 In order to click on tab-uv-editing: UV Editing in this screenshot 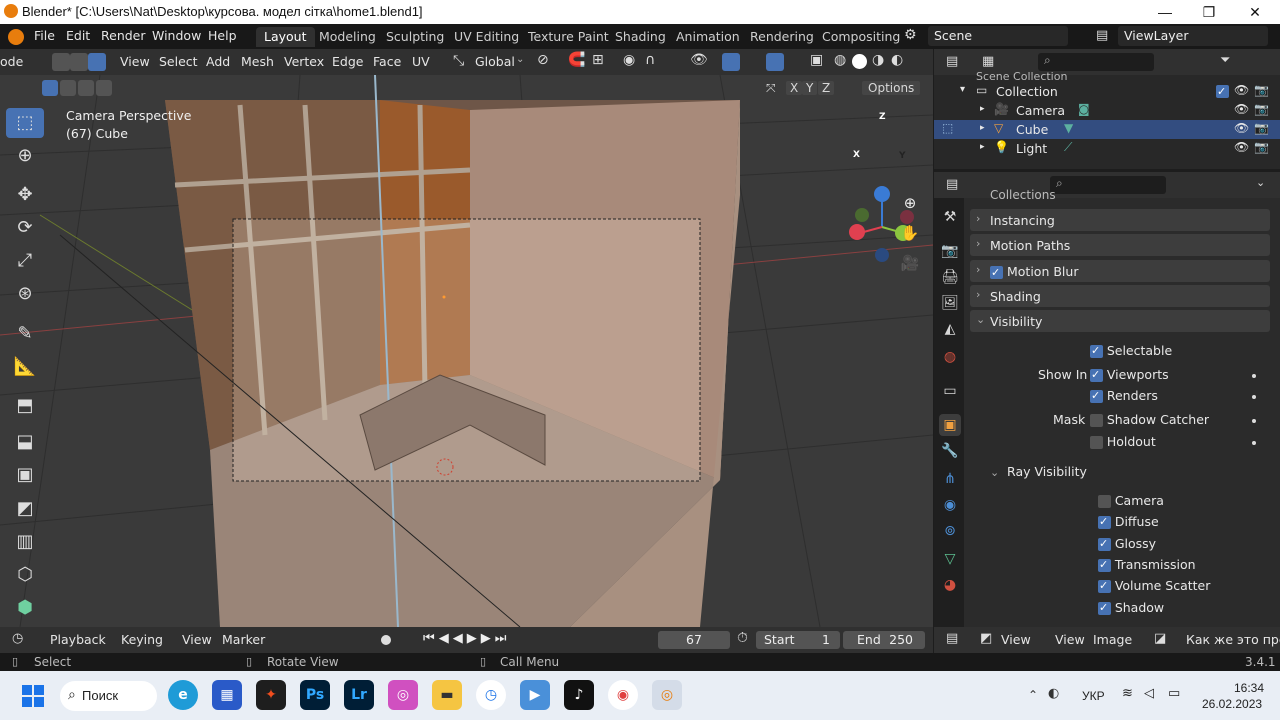, I will do `click(486, 37)`.